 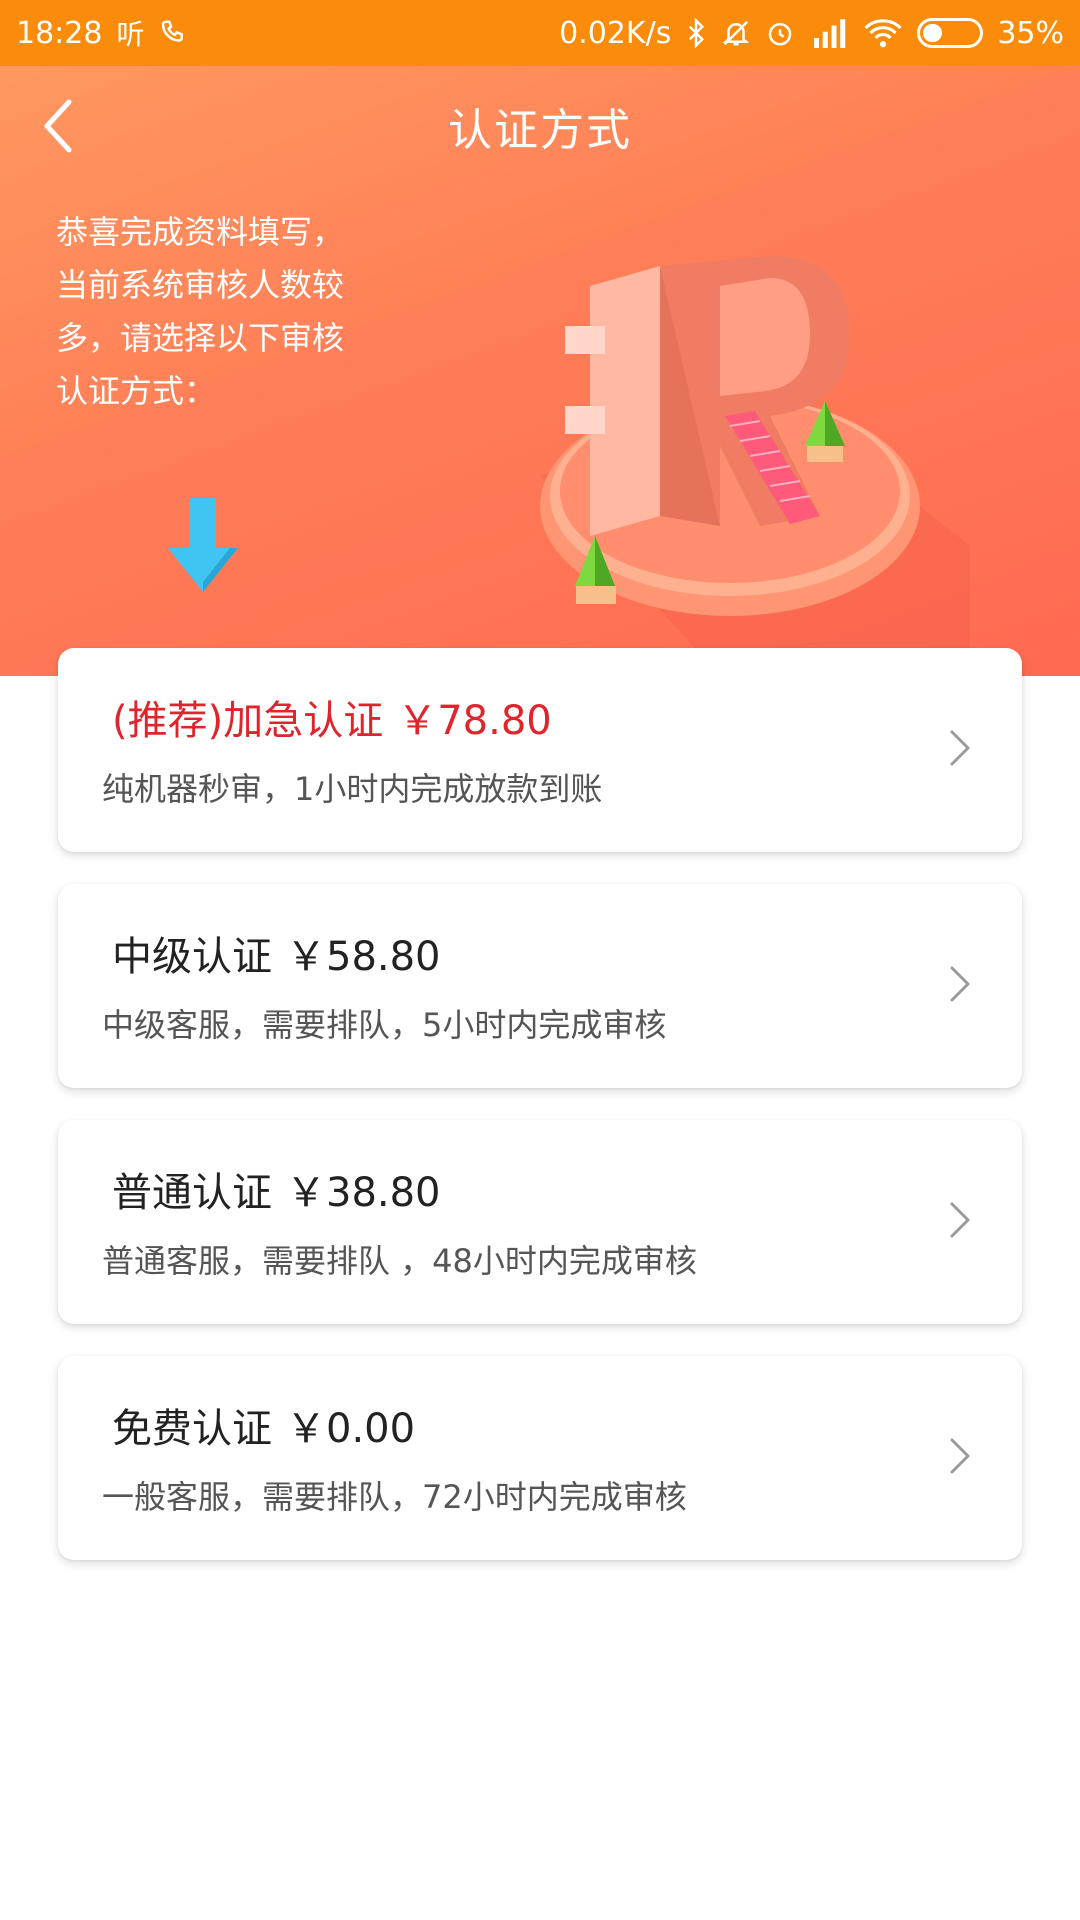 What do you see at coordinates (192, 1429) in the screenshot?
I see `option-name: 免费认证` at bounding box center [192, 1429].